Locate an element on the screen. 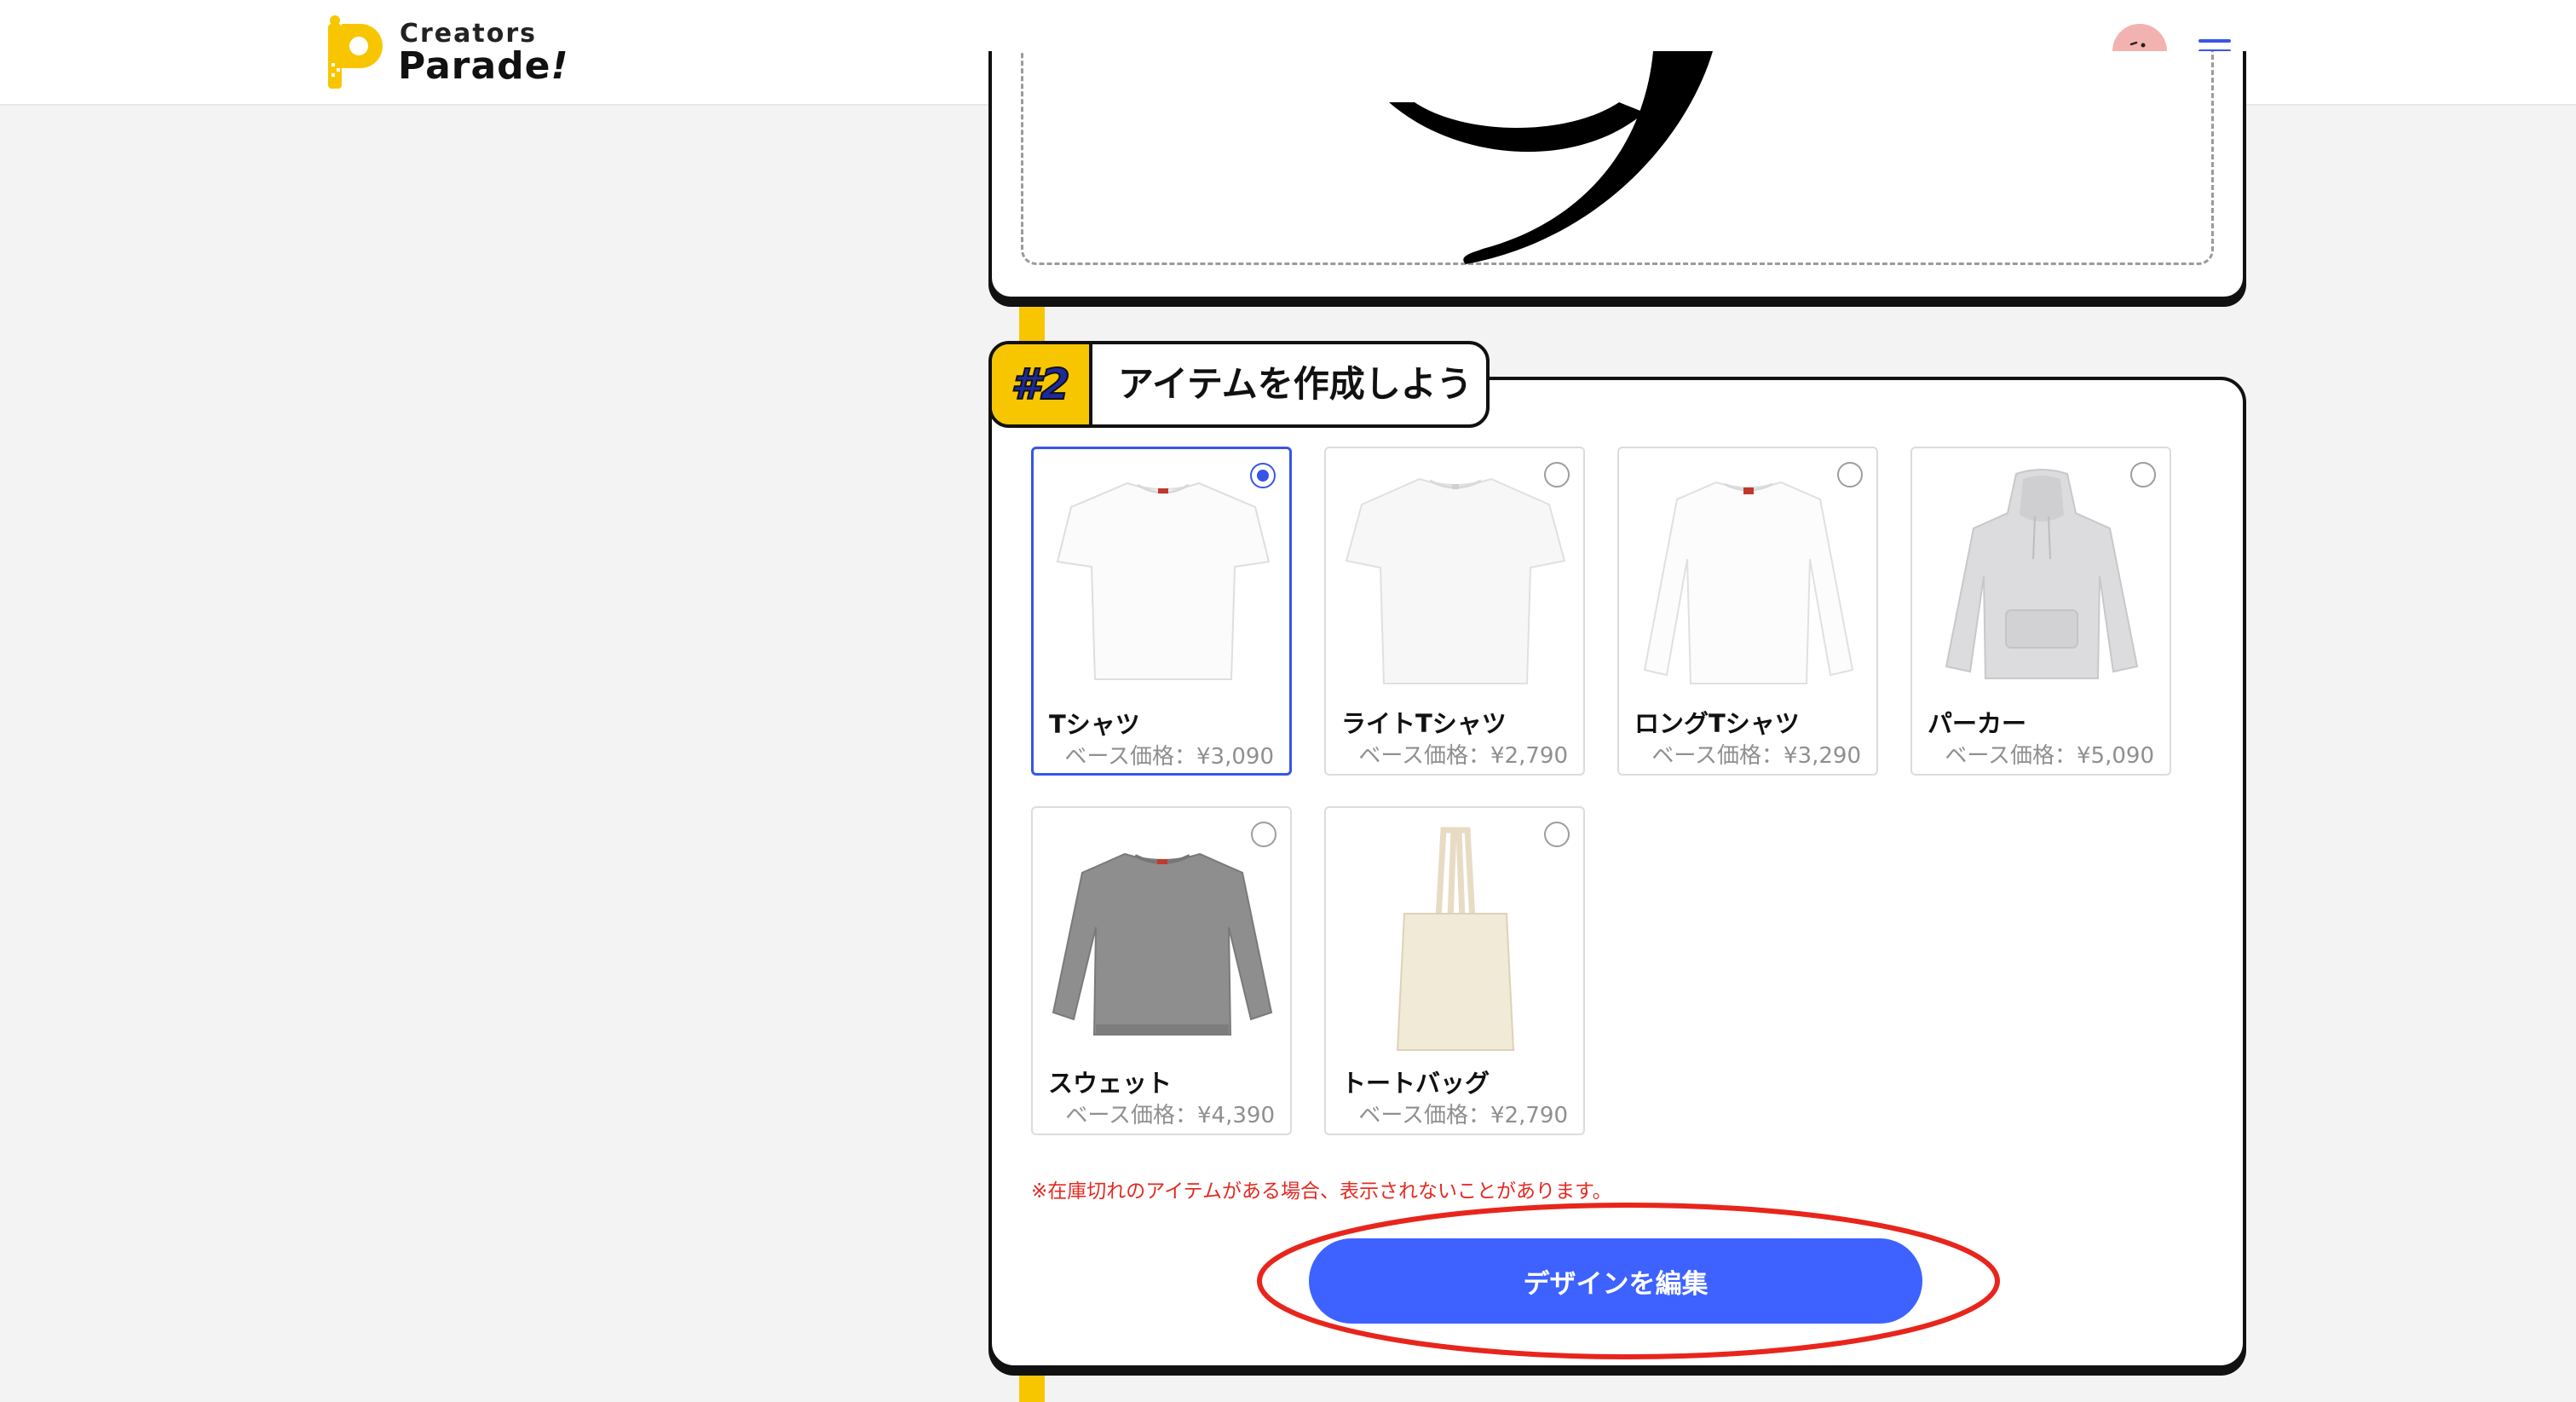  item-option-hoodie: パーカー ベース価格：¥5,090 is located at coordinates (2040, 611).